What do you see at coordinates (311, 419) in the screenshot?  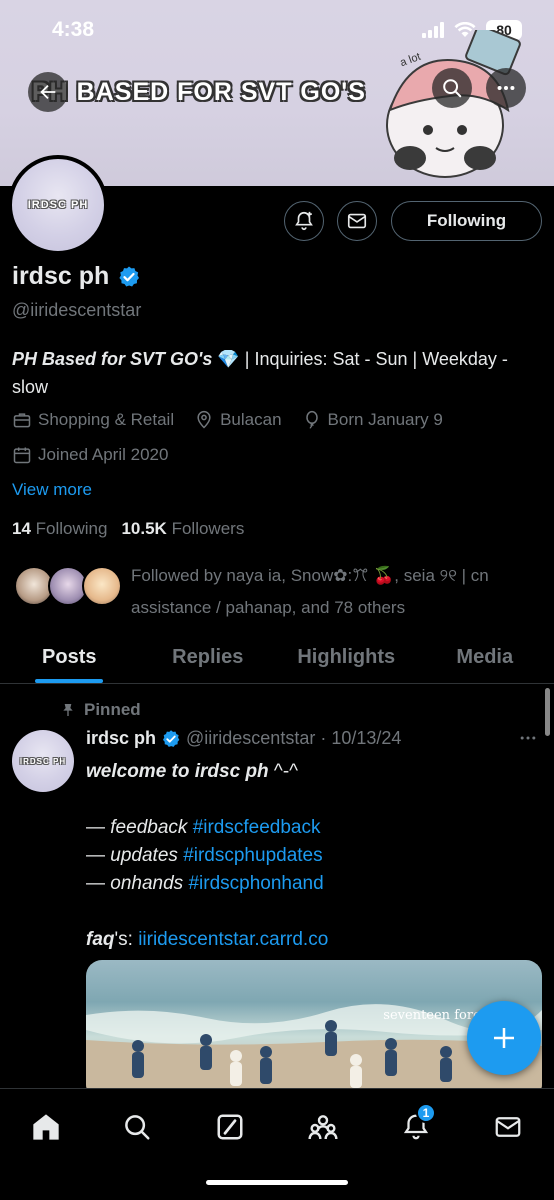 I see `balloon-icon` at bounding box center [311, 419].